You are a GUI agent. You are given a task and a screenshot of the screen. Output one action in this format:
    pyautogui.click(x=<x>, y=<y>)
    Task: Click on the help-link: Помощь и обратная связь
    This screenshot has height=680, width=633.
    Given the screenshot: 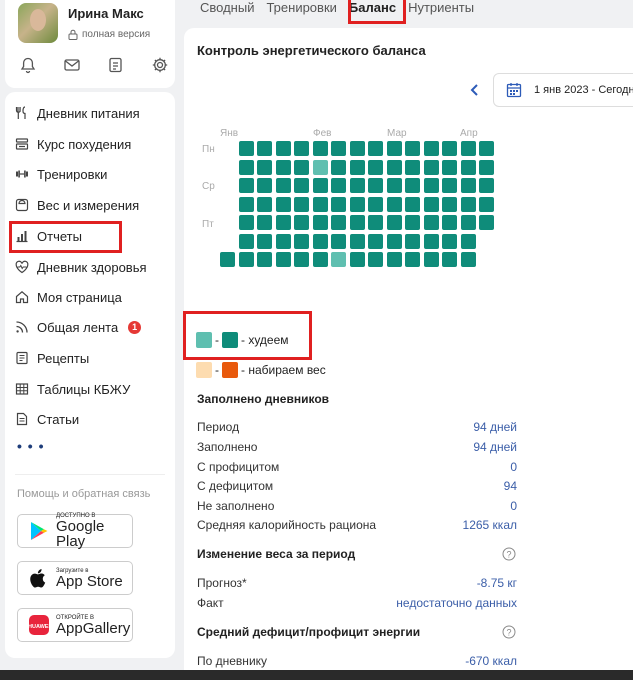 What is the action you would take?
    pyautogui.click(x=83, y=494)
    